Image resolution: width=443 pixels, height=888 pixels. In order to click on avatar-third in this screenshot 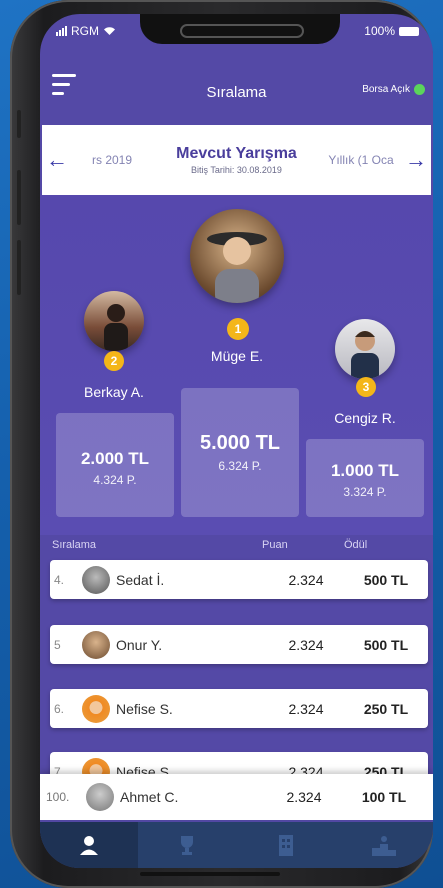, I will do `click(365, 349)`.